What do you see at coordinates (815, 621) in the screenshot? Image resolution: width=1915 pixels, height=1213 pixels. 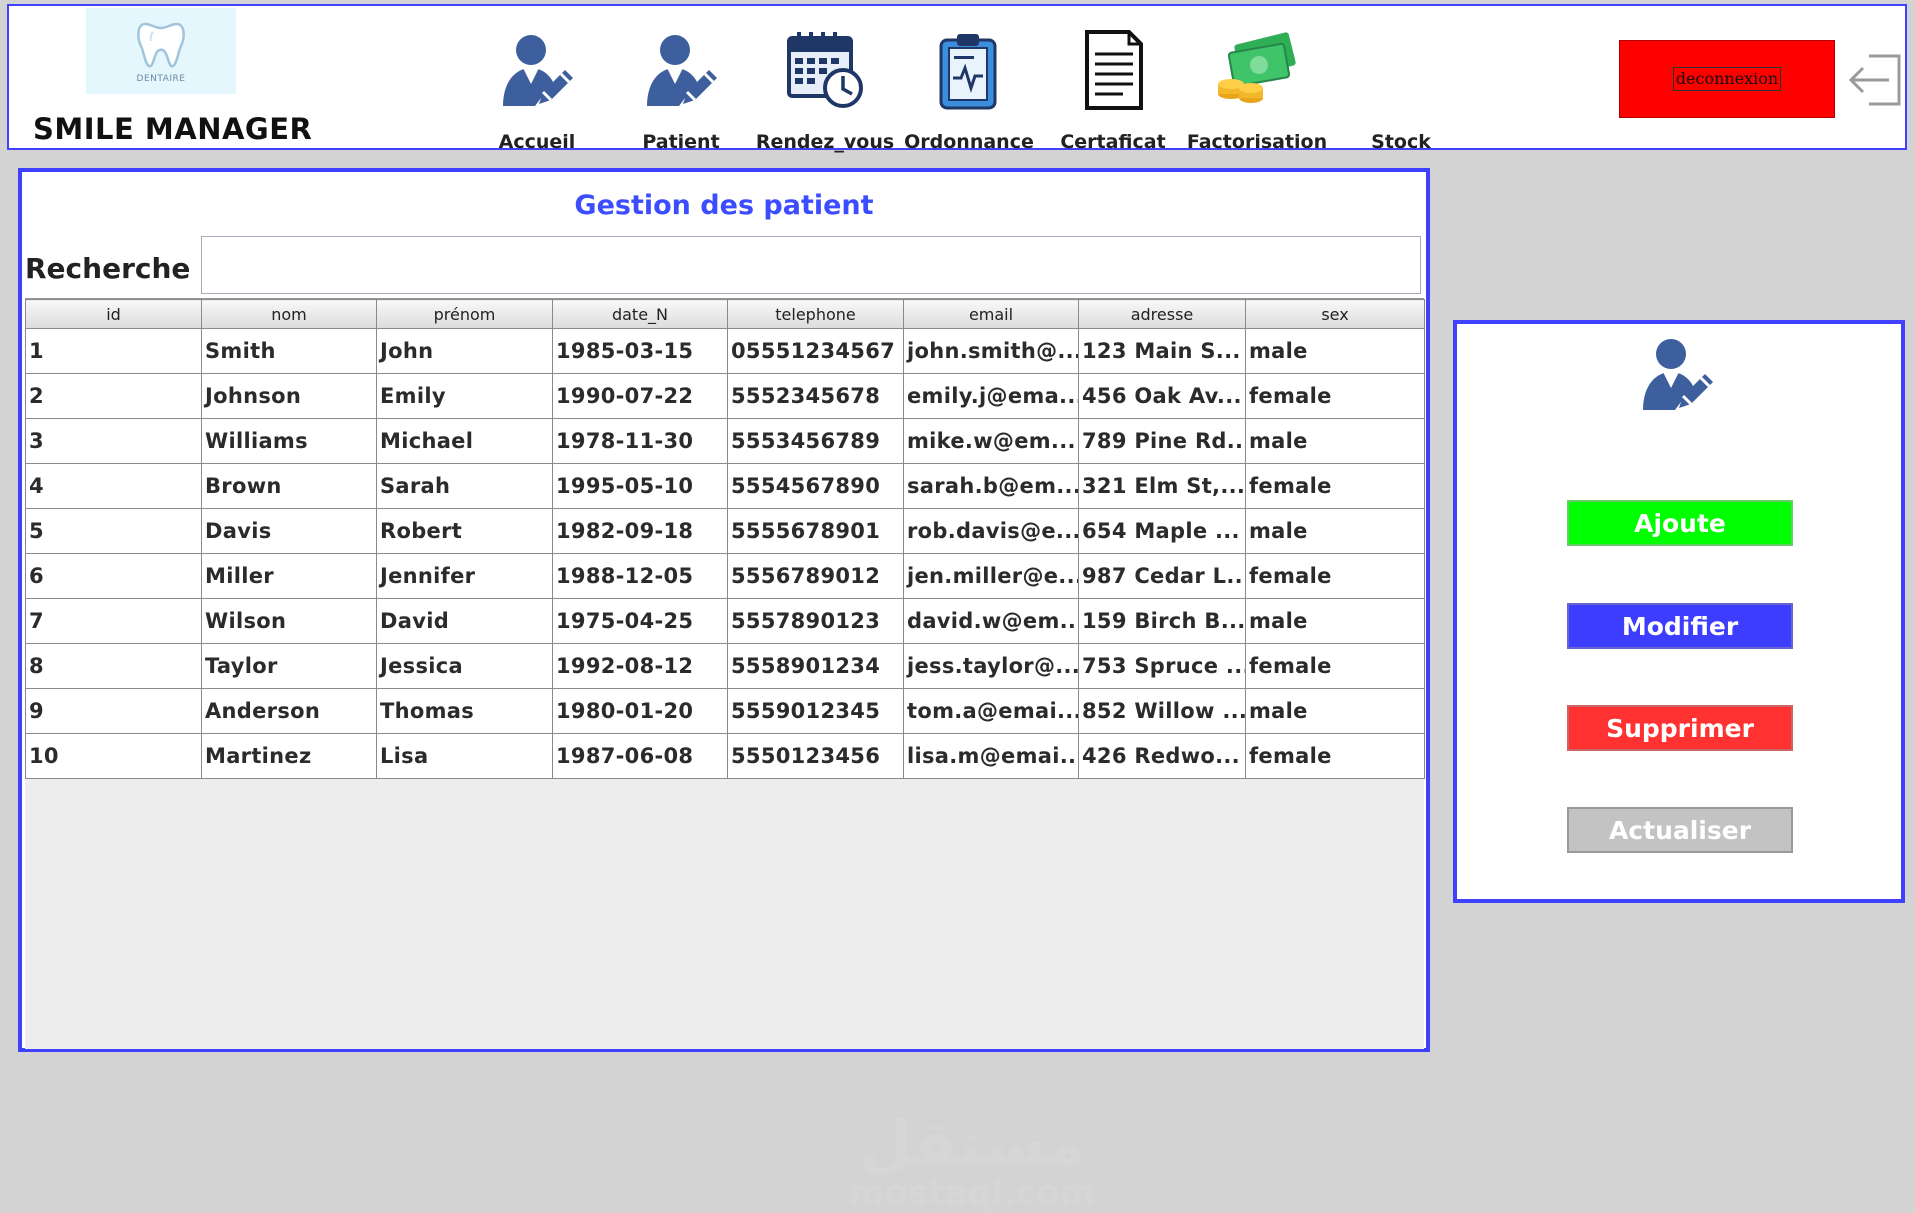 I see `cell-telephone: 5557890123` at bounding box center [815, 621].